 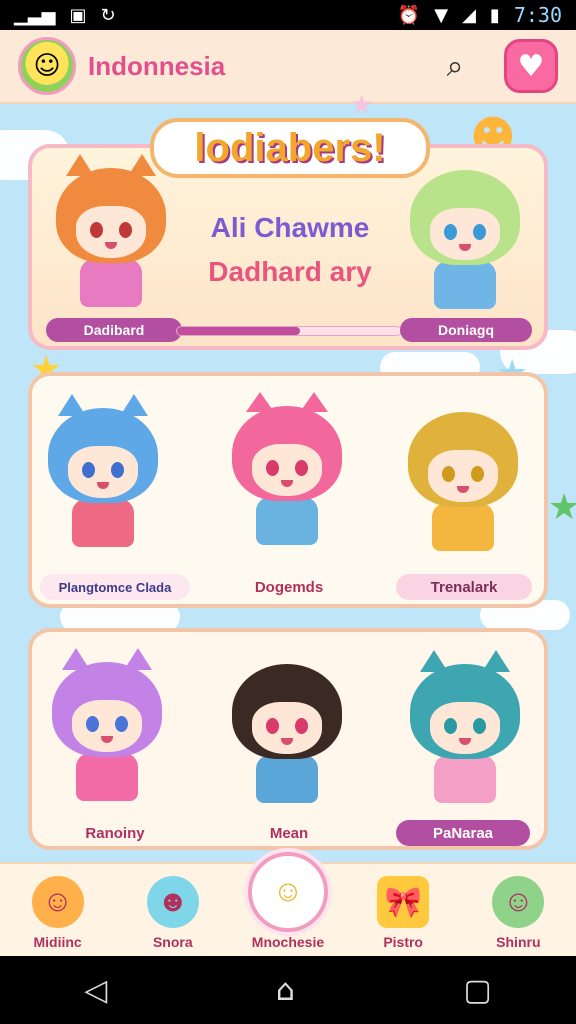 What do you see at coordinates (518, 902) in the screenshot?
I see `green-character-icon: ☺` at bounding box center [518, 902].